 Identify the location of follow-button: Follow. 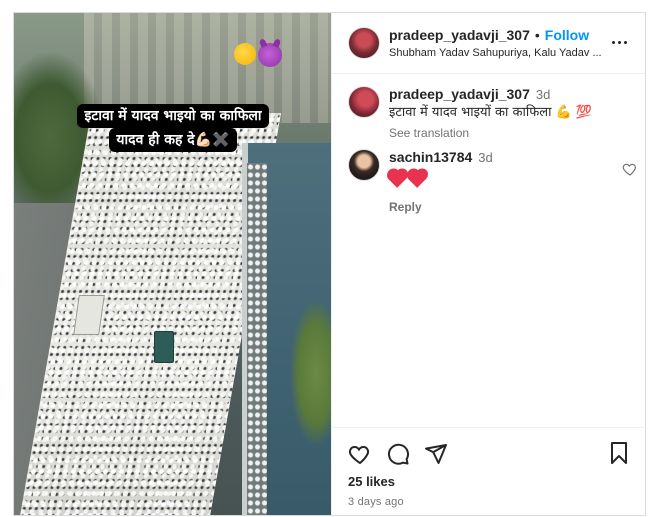
(567, 35).